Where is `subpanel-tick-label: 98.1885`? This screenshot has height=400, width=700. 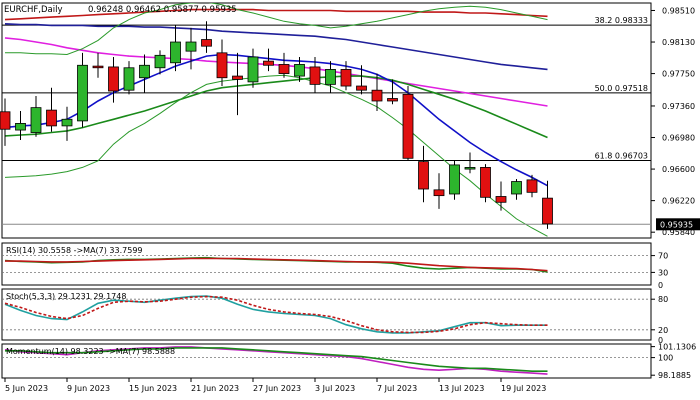
subpanel-tick-label: 98.1885 is located at coordinates (674, 375).